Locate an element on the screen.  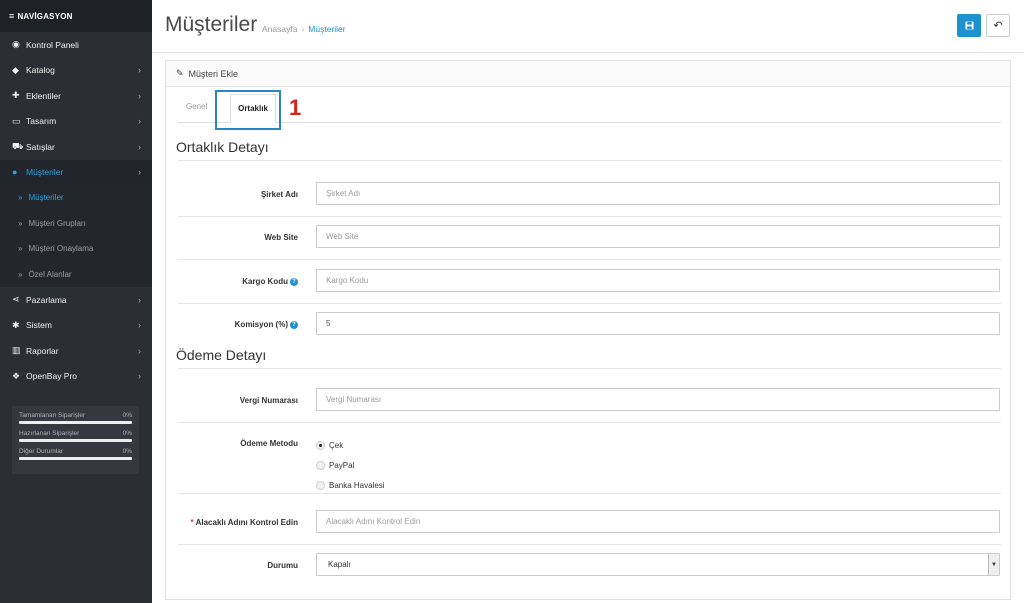
sidebar-subitem-musteri-gruplari: » Müşteri Grupları is located at coordinates (76, 223).